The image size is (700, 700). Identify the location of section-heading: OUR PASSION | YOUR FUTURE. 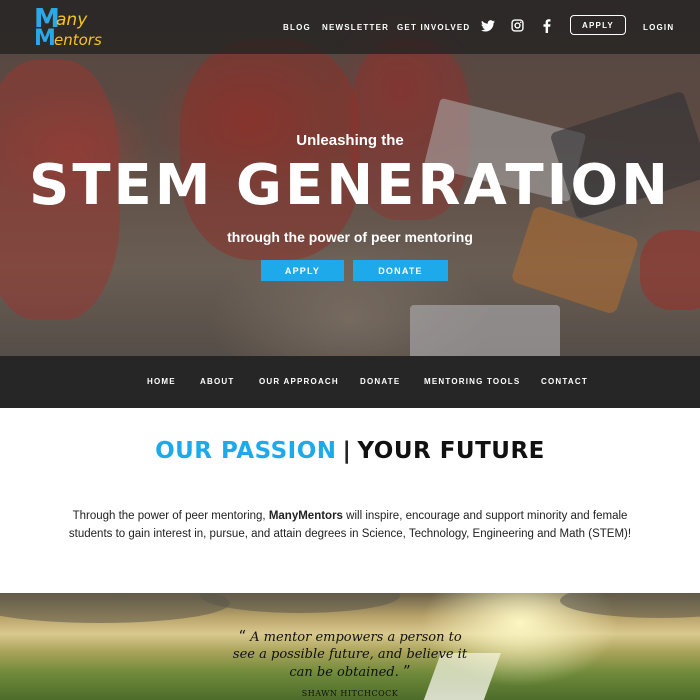
(350, 451).